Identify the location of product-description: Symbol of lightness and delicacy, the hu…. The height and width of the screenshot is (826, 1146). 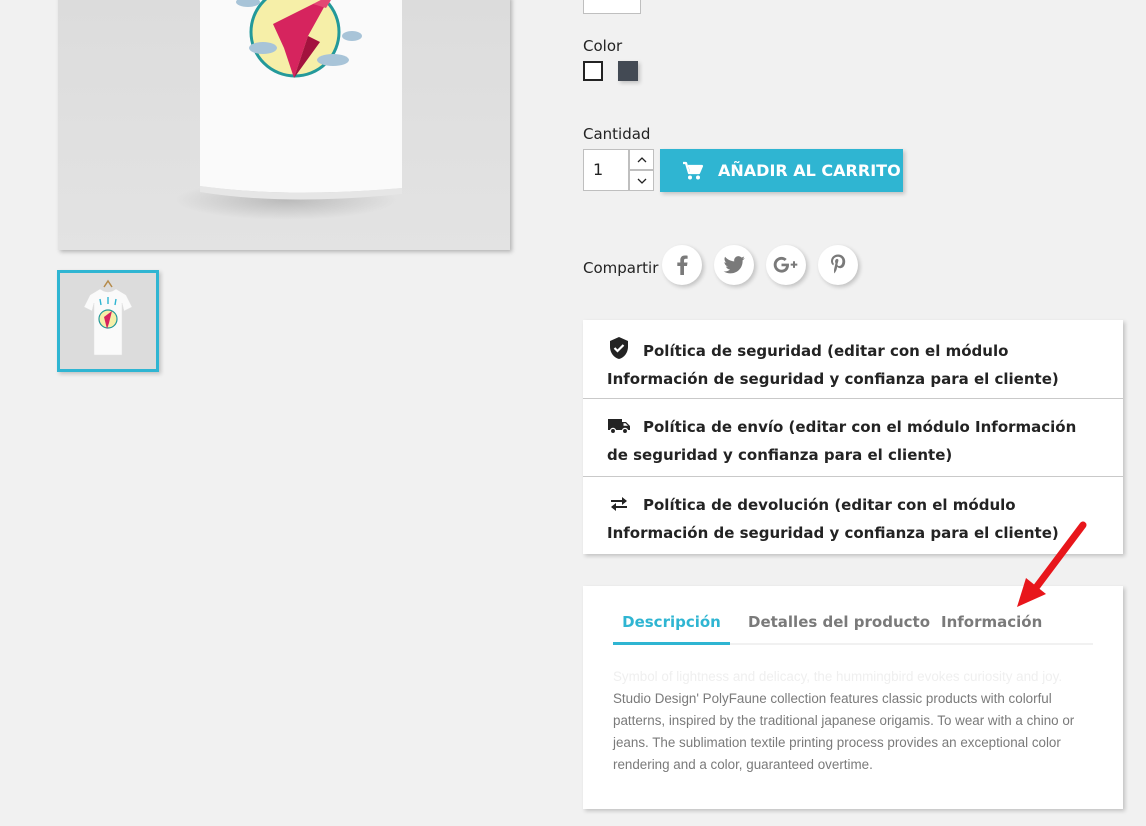
(845, 721).